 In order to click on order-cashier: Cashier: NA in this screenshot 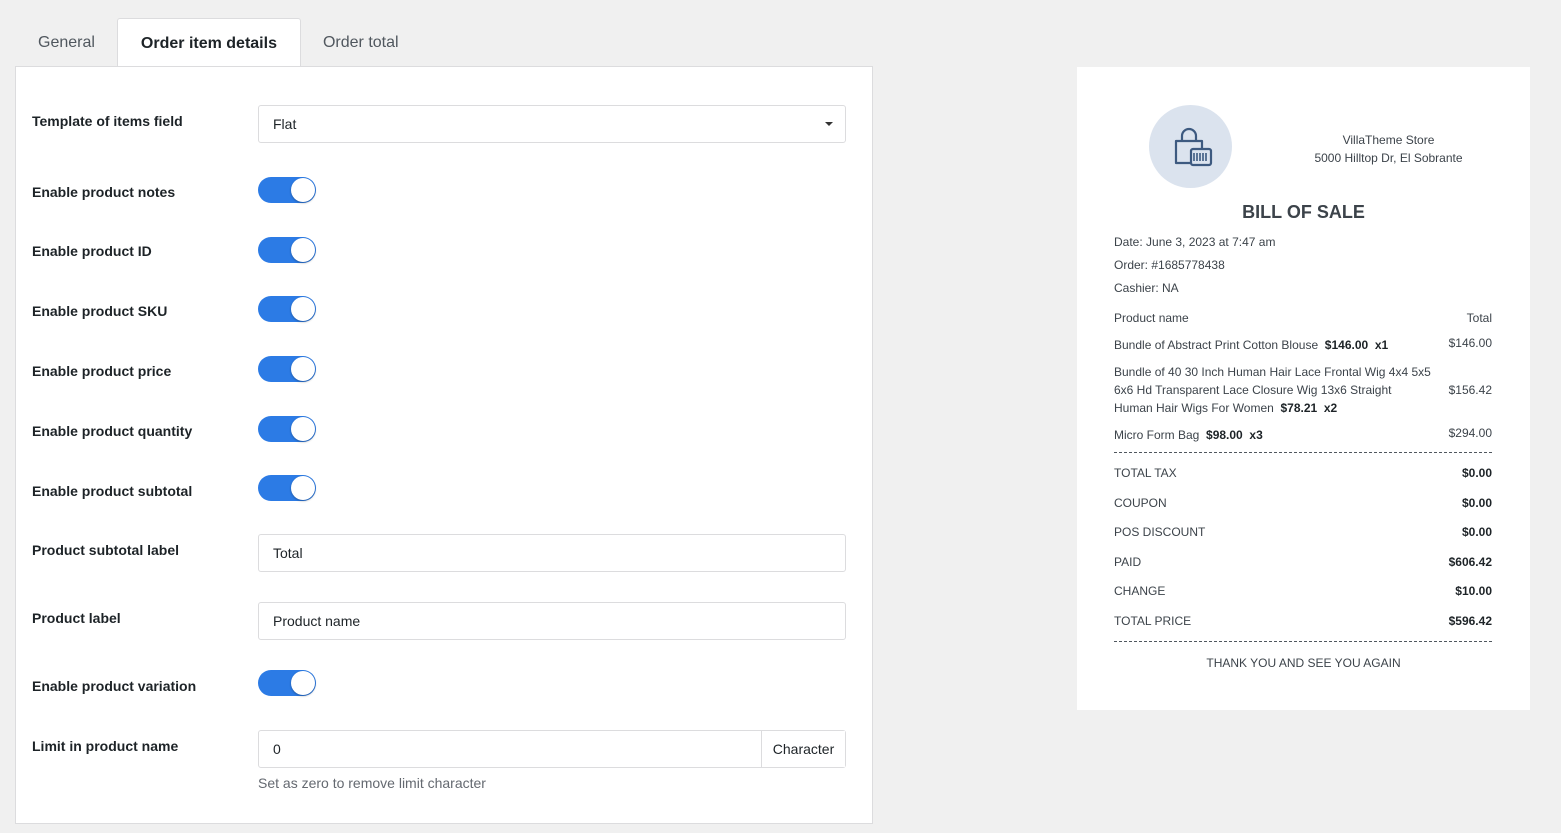, I will do `click(1146, 288)`.